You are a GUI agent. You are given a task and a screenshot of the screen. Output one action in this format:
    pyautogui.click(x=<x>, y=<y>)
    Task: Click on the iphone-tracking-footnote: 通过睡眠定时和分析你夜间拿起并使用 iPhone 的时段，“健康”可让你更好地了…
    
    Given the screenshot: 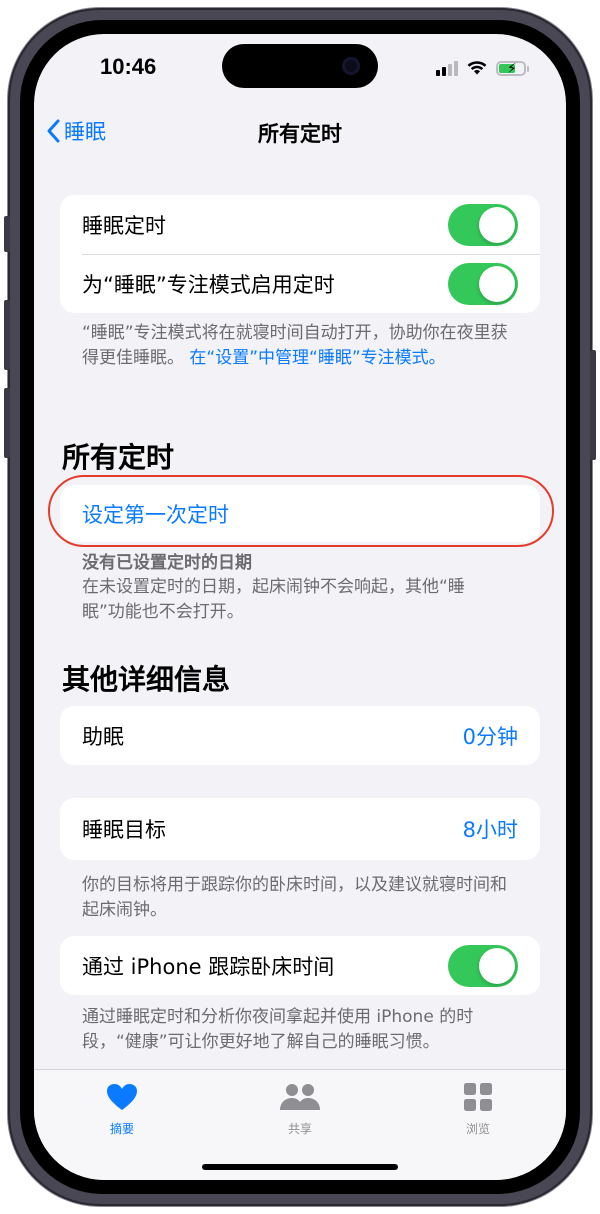 What is the action you would take?
    pyautogui.click(x=278, y=1029)
    